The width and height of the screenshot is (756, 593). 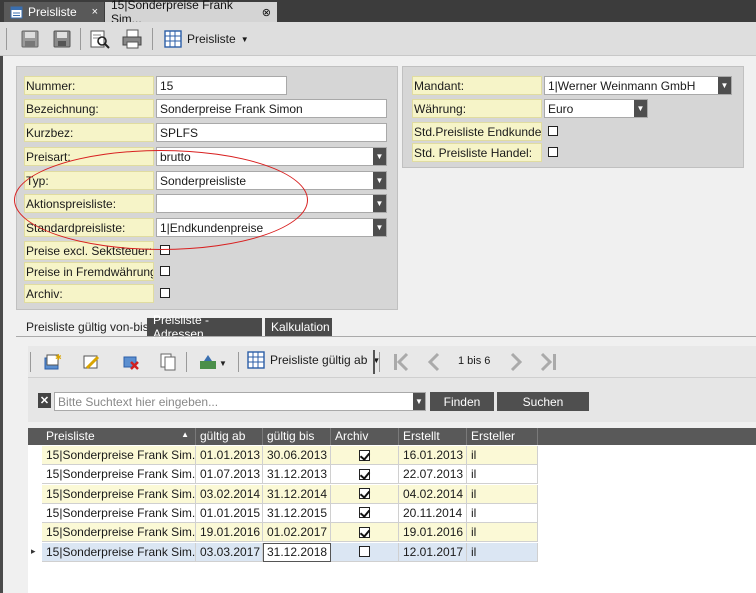 I want to click on nummer-field: 15, so click(x=221, y=85).